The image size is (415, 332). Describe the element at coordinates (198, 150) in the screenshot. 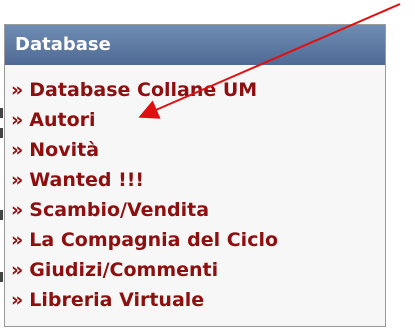

I see `menu-item-novita: » Novità` at that location.